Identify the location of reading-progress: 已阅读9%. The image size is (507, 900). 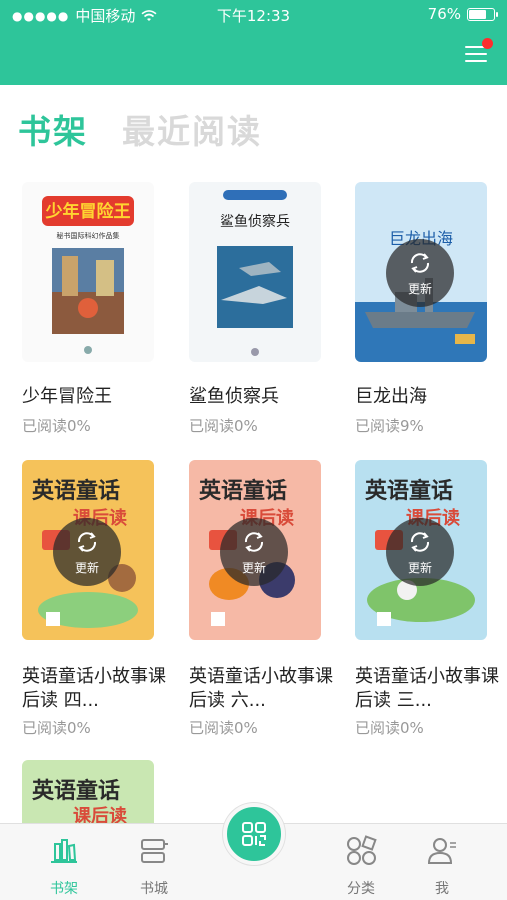
(389, 426).